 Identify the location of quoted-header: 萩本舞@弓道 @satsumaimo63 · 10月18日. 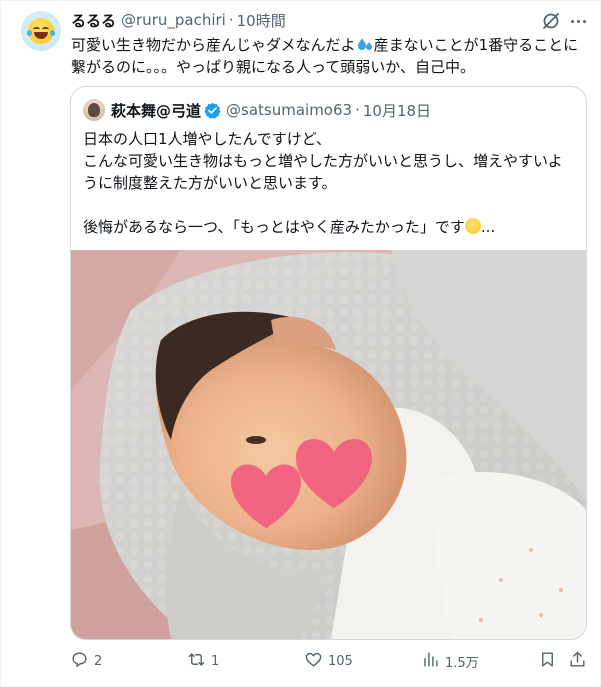
(271, 110).